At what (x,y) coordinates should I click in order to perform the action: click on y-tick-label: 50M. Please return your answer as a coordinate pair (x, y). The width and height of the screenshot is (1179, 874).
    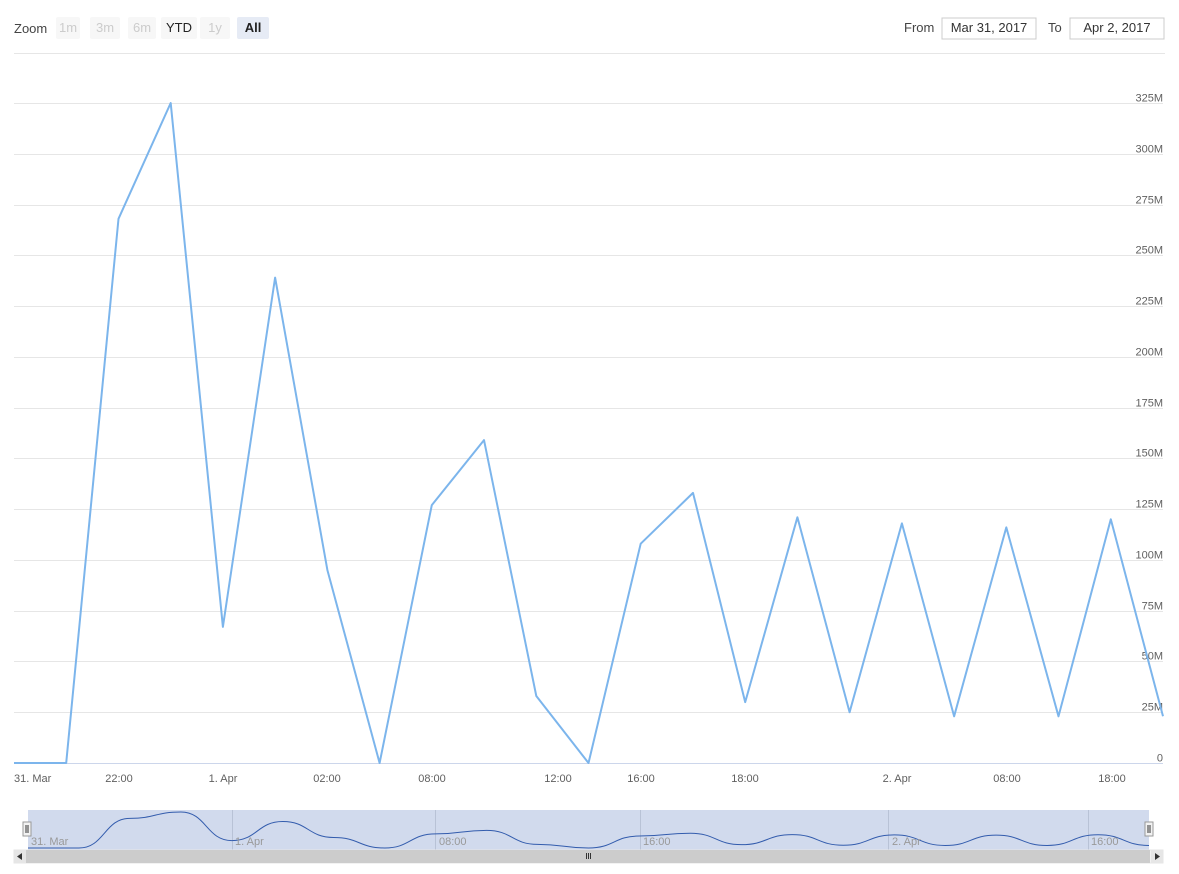
    Looking at the image, I should click on (1152, 657).